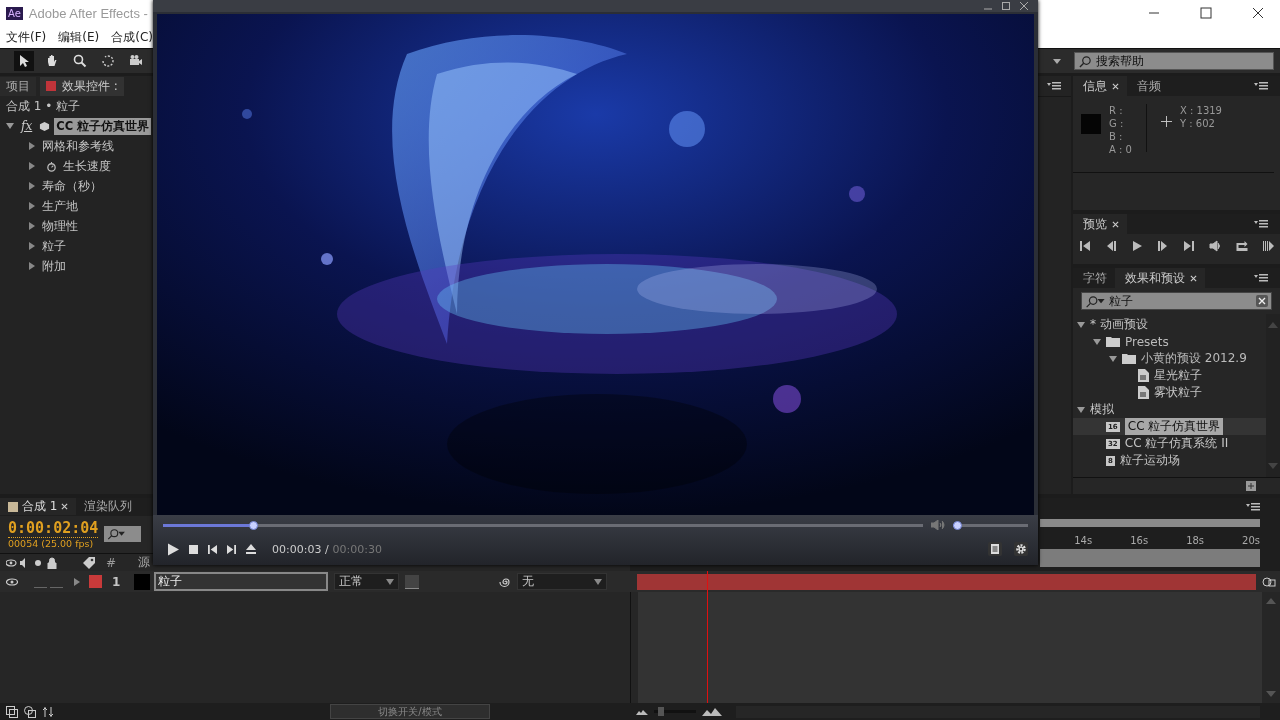 The height and width of the screenshot is (720, 1280). What do you see at coordinates (1262, 301) in the screenshot?
I see `clear-icon` at bounding box center [1262, 301].